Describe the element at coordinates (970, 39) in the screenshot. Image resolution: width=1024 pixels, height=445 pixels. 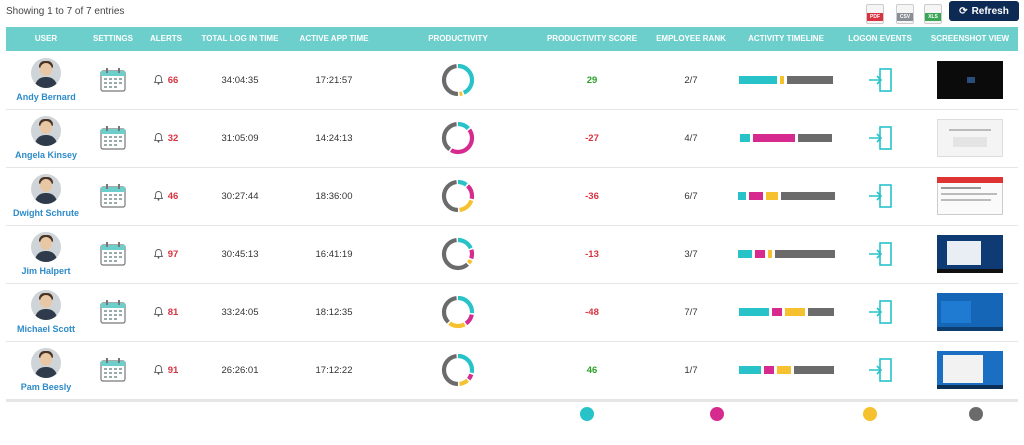
I see `col-screenshot: SCREENSHOT VIEW` at that location.